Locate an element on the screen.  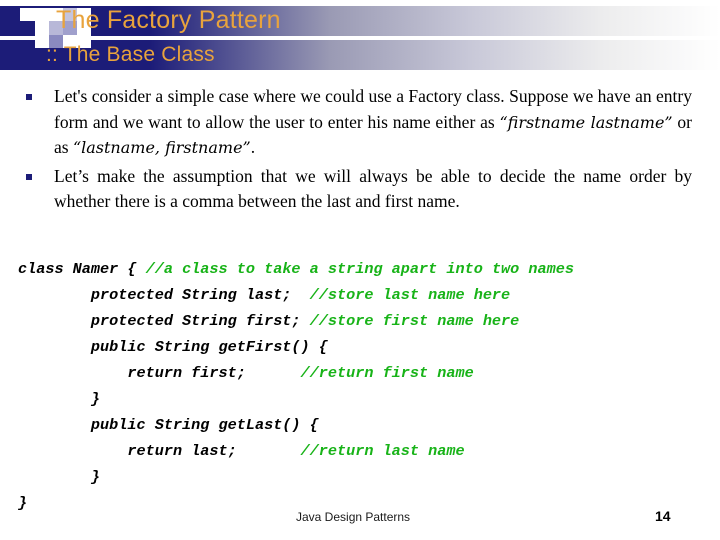
code-token: protected String last; is located at coordinates (164, 295).